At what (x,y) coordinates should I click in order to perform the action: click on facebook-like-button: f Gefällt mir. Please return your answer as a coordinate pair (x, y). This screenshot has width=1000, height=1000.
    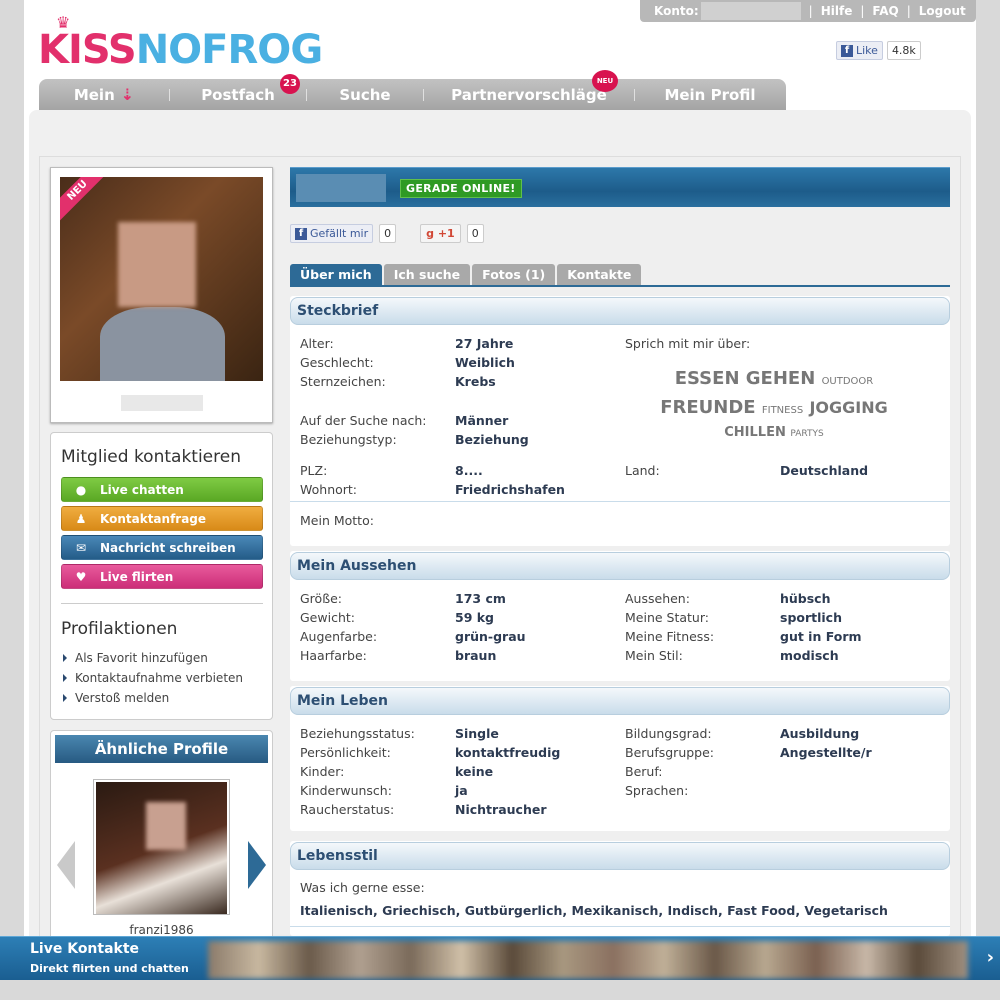
    Looking at the image, I should click on (332, 233).